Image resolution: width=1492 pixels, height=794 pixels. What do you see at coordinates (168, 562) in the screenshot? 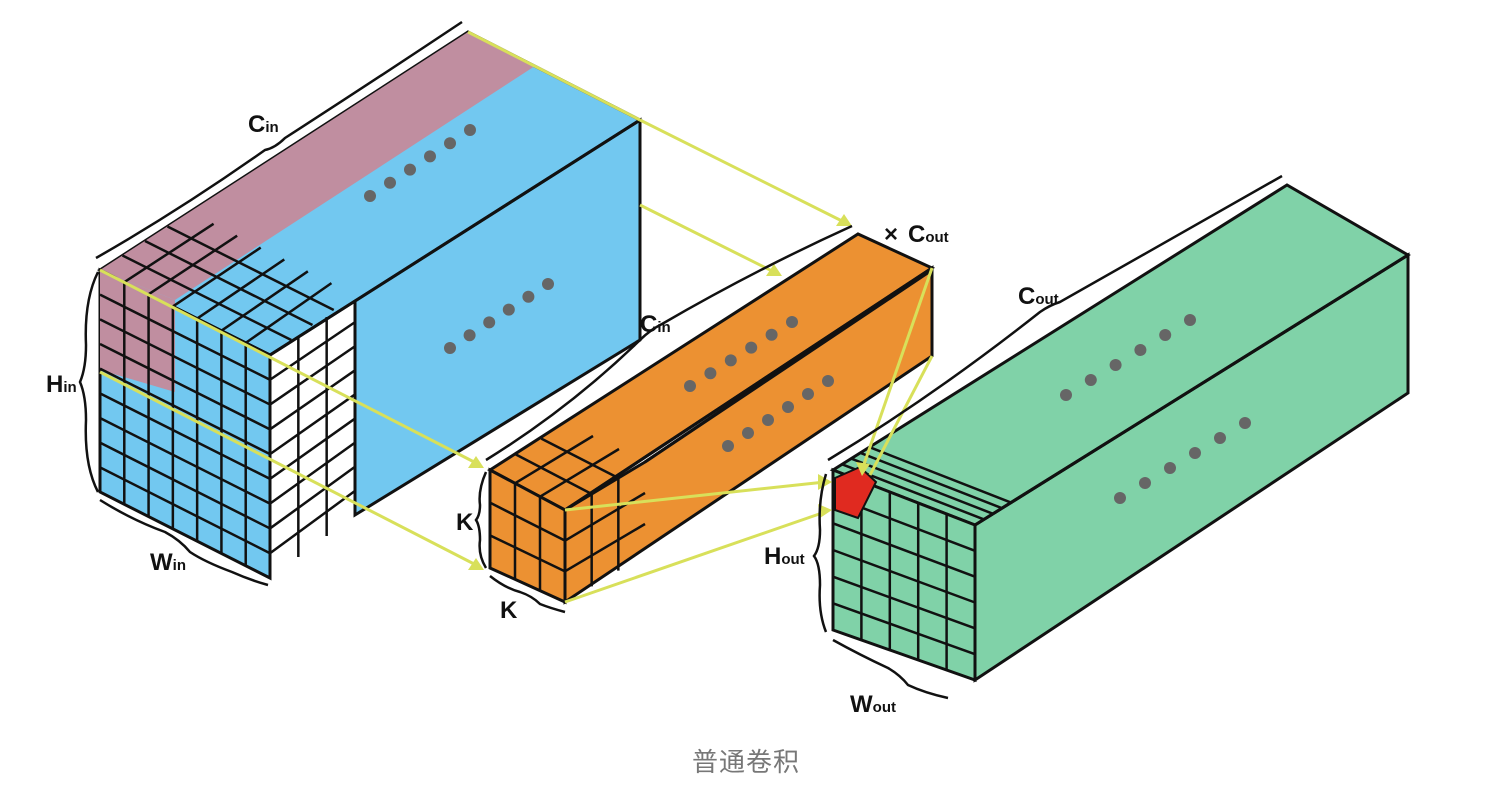
I see `label-w-in: Win` at bounding box center [168, 562].